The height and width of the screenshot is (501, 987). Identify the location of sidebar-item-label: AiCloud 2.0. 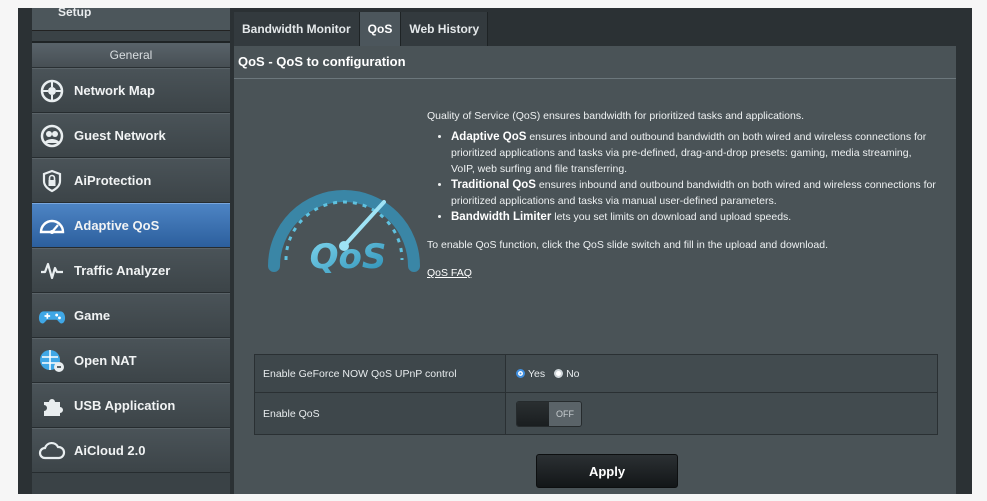
(110, 450).